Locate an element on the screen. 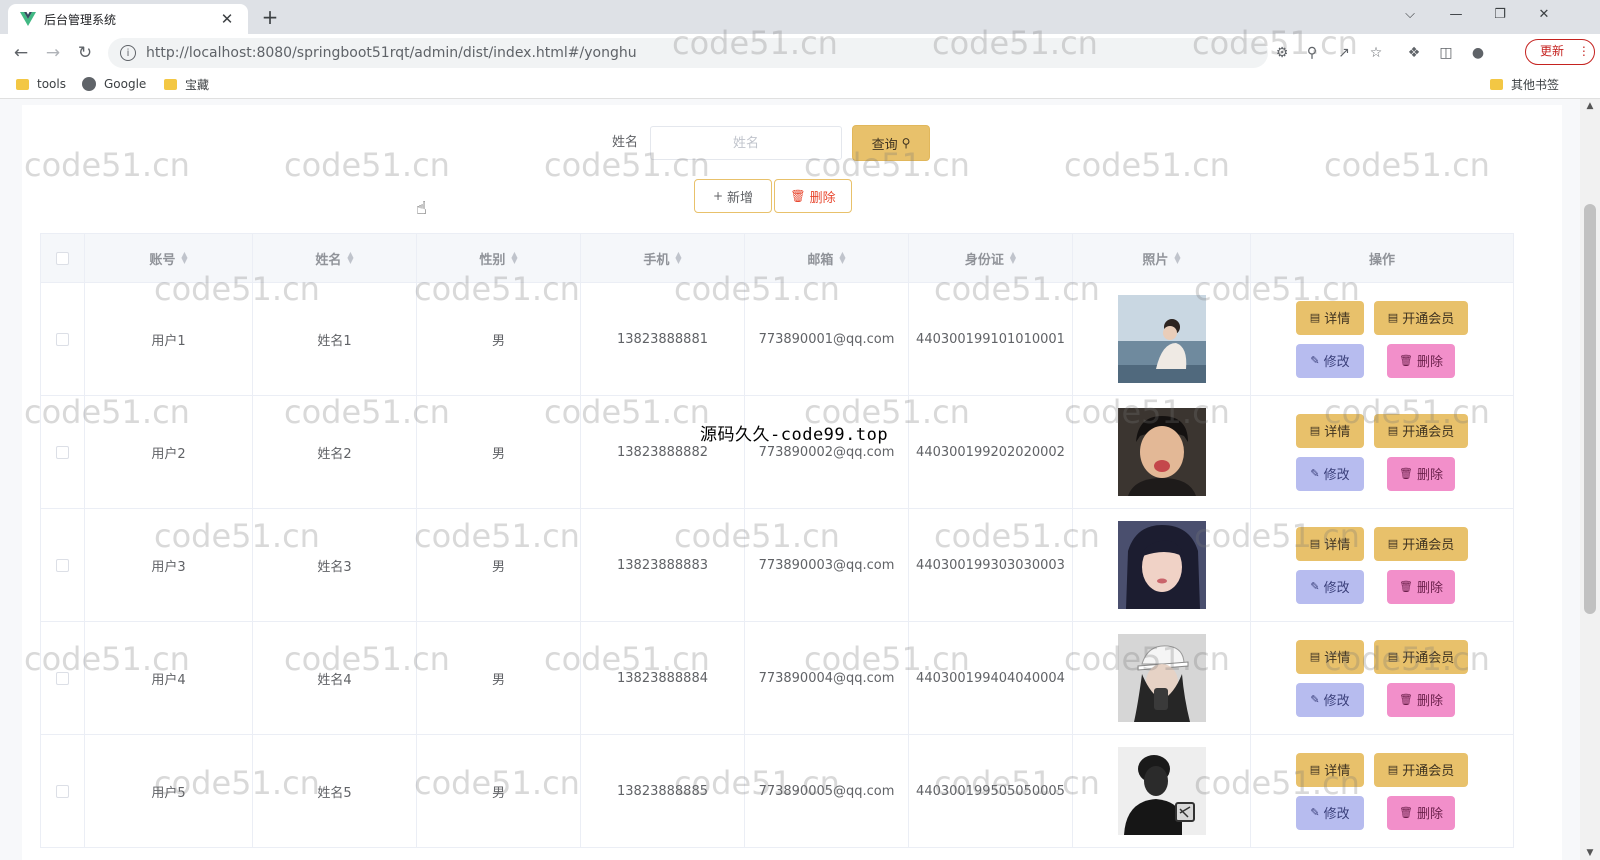 The height and width of the screenshot is (860, 1600). key-icon: ⚙ is located at coordinates (1282, 53).